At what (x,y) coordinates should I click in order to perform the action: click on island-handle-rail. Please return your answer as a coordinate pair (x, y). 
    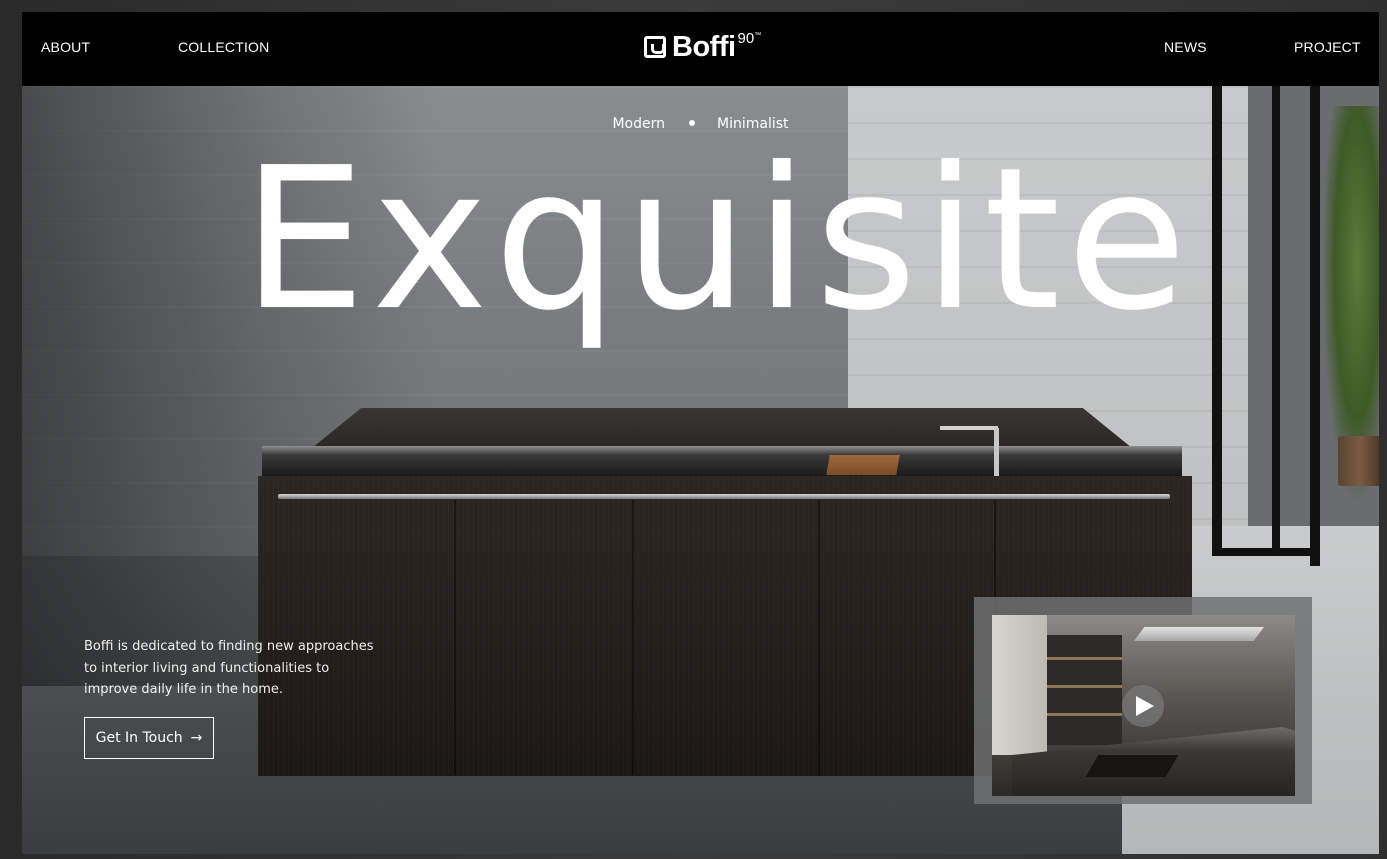
    Looking at the image, I should click on (724, 496).